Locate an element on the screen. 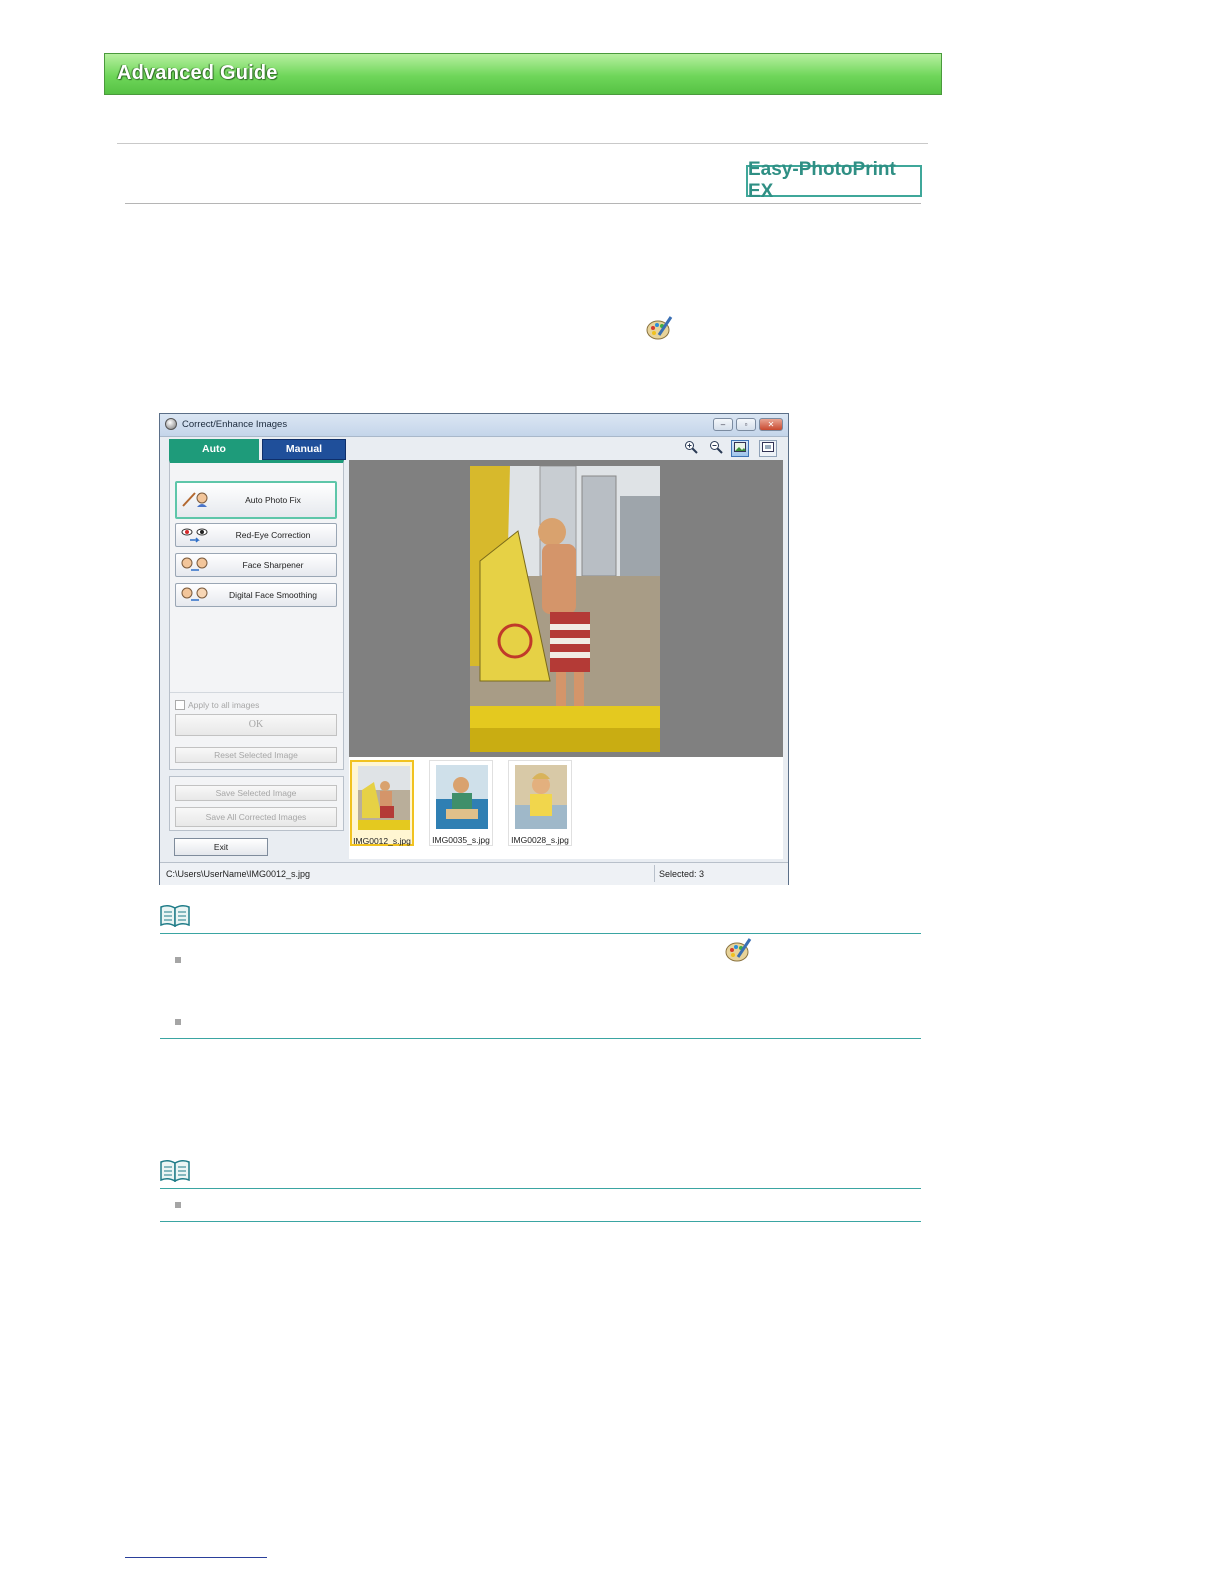 This screenshot has width=1224, height=1584. face-sharpener-icon is located at coordinates (194, 564).